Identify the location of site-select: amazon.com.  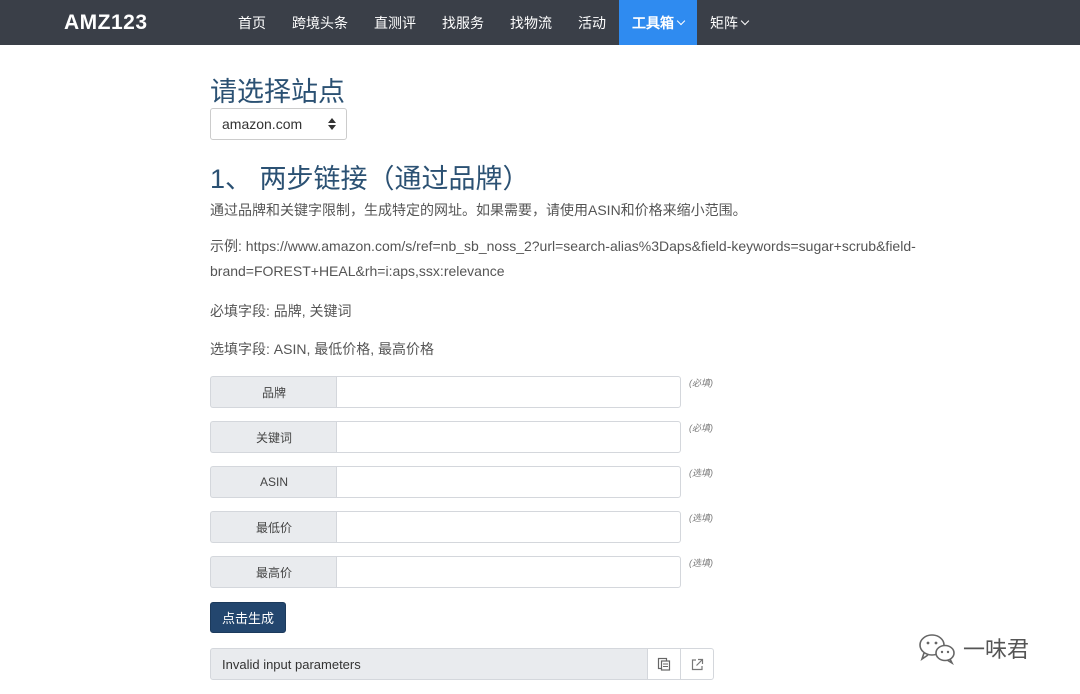
(278, 124).